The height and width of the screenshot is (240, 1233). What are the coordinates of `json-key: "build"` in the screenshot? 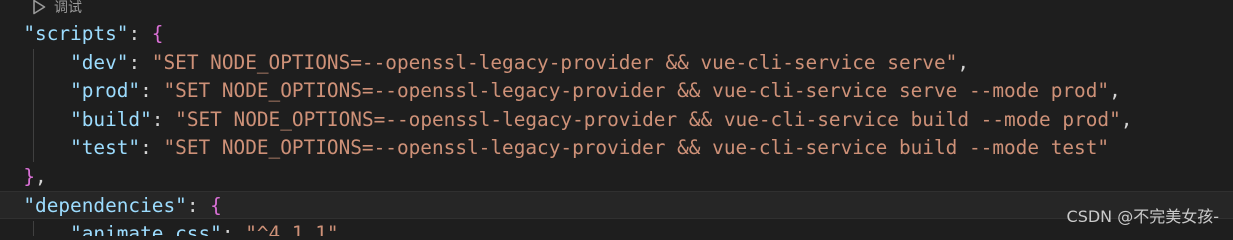 It's located at (111, 119).